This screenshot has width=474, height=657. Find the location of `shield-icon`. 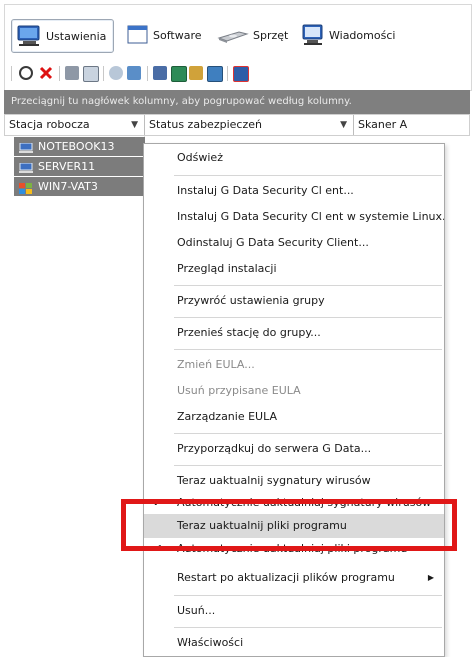

shield-icon is located at coordinates (134, 73).